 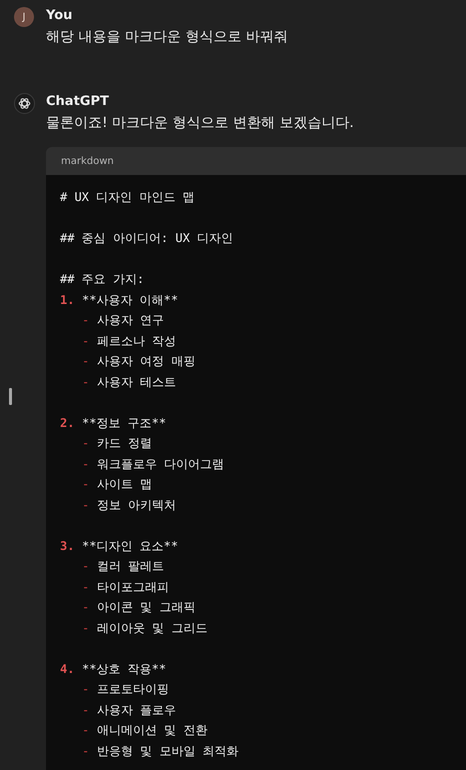 What do you see at coordinates (60, 16) in the screenshot?
I see `author-name: You` at bounding box center [60, 16].